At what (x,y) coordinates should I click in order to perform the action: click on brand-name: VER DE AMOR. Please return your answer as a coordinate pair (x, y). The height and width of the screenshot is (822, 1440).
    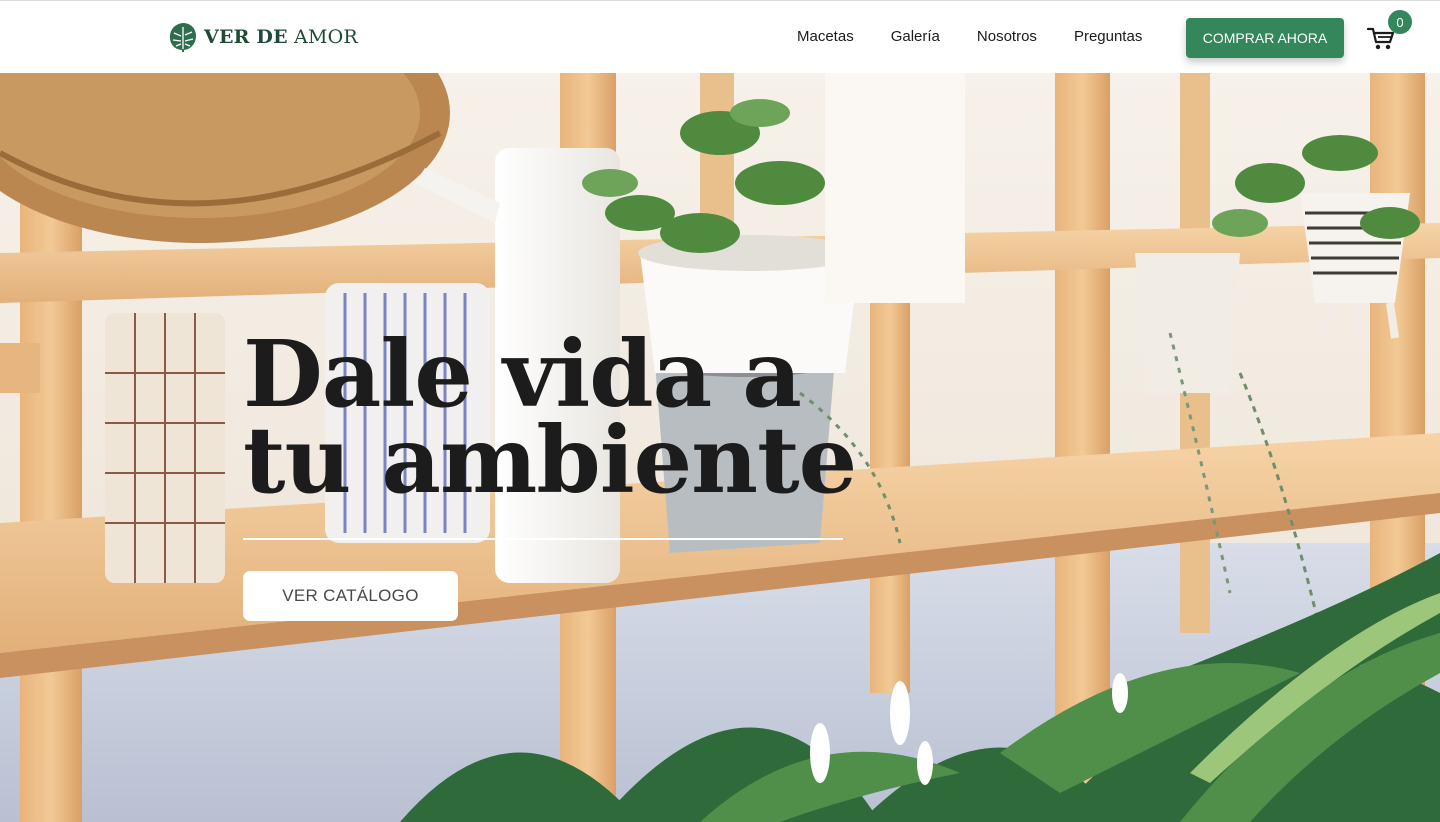
    Looking at the image, I should click on (281, 37).